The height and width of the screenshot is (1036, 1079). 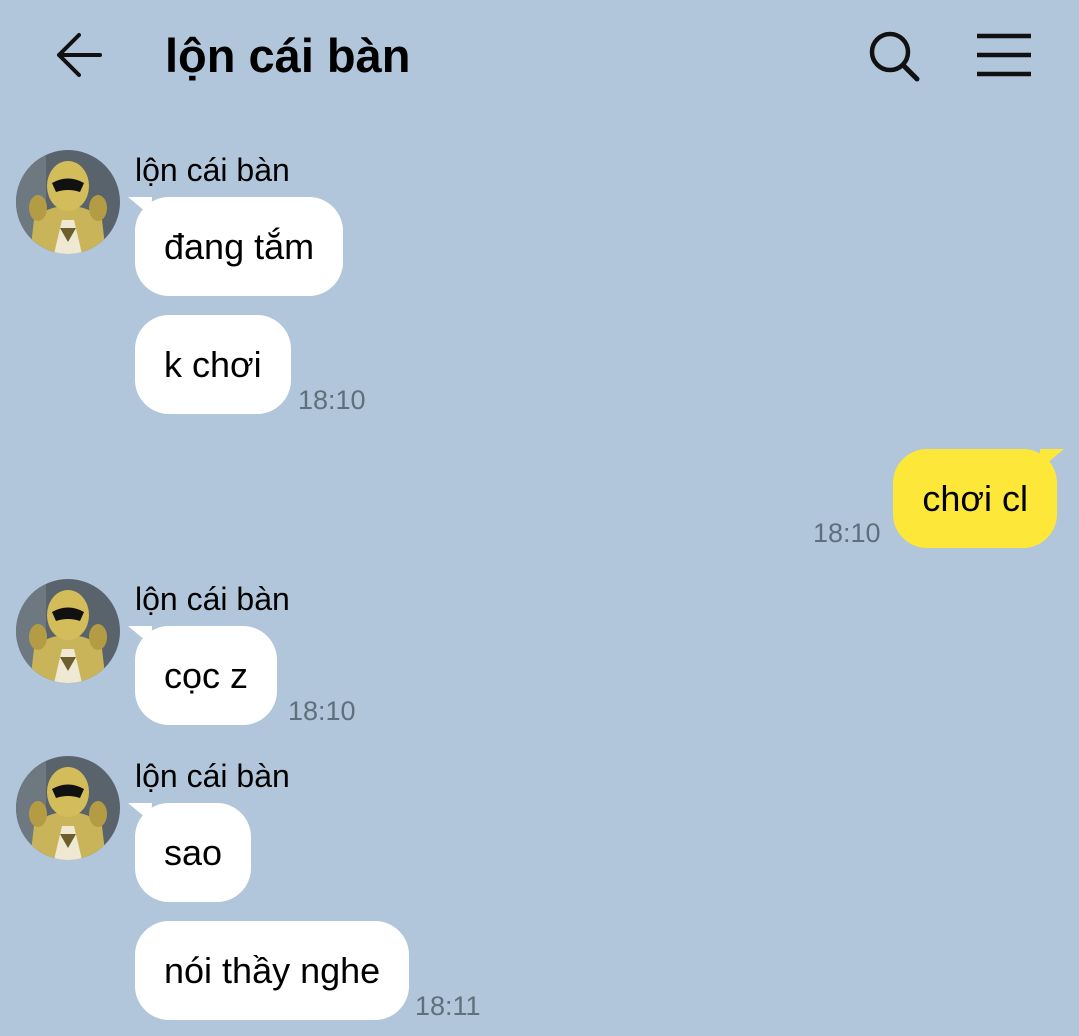 I want to click on hamburger-menu-icon, so click(x=1004, y=55).